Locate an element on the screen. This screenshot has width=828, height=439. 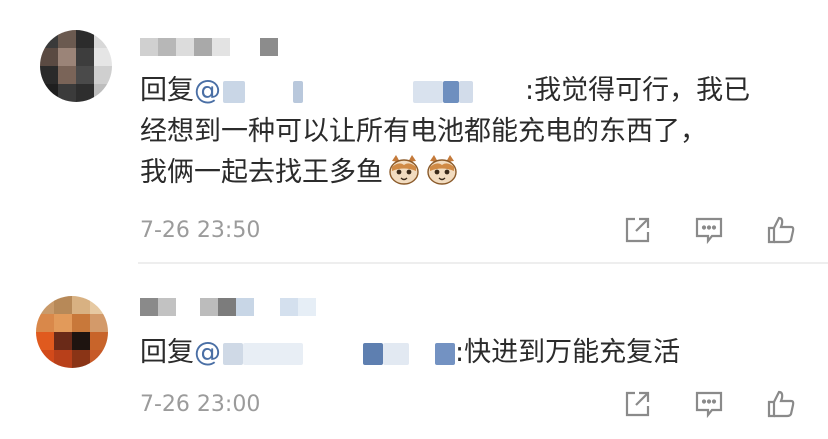
comment-body: 回复@:快进到万能充复活 is located at coordinates (470, 352).